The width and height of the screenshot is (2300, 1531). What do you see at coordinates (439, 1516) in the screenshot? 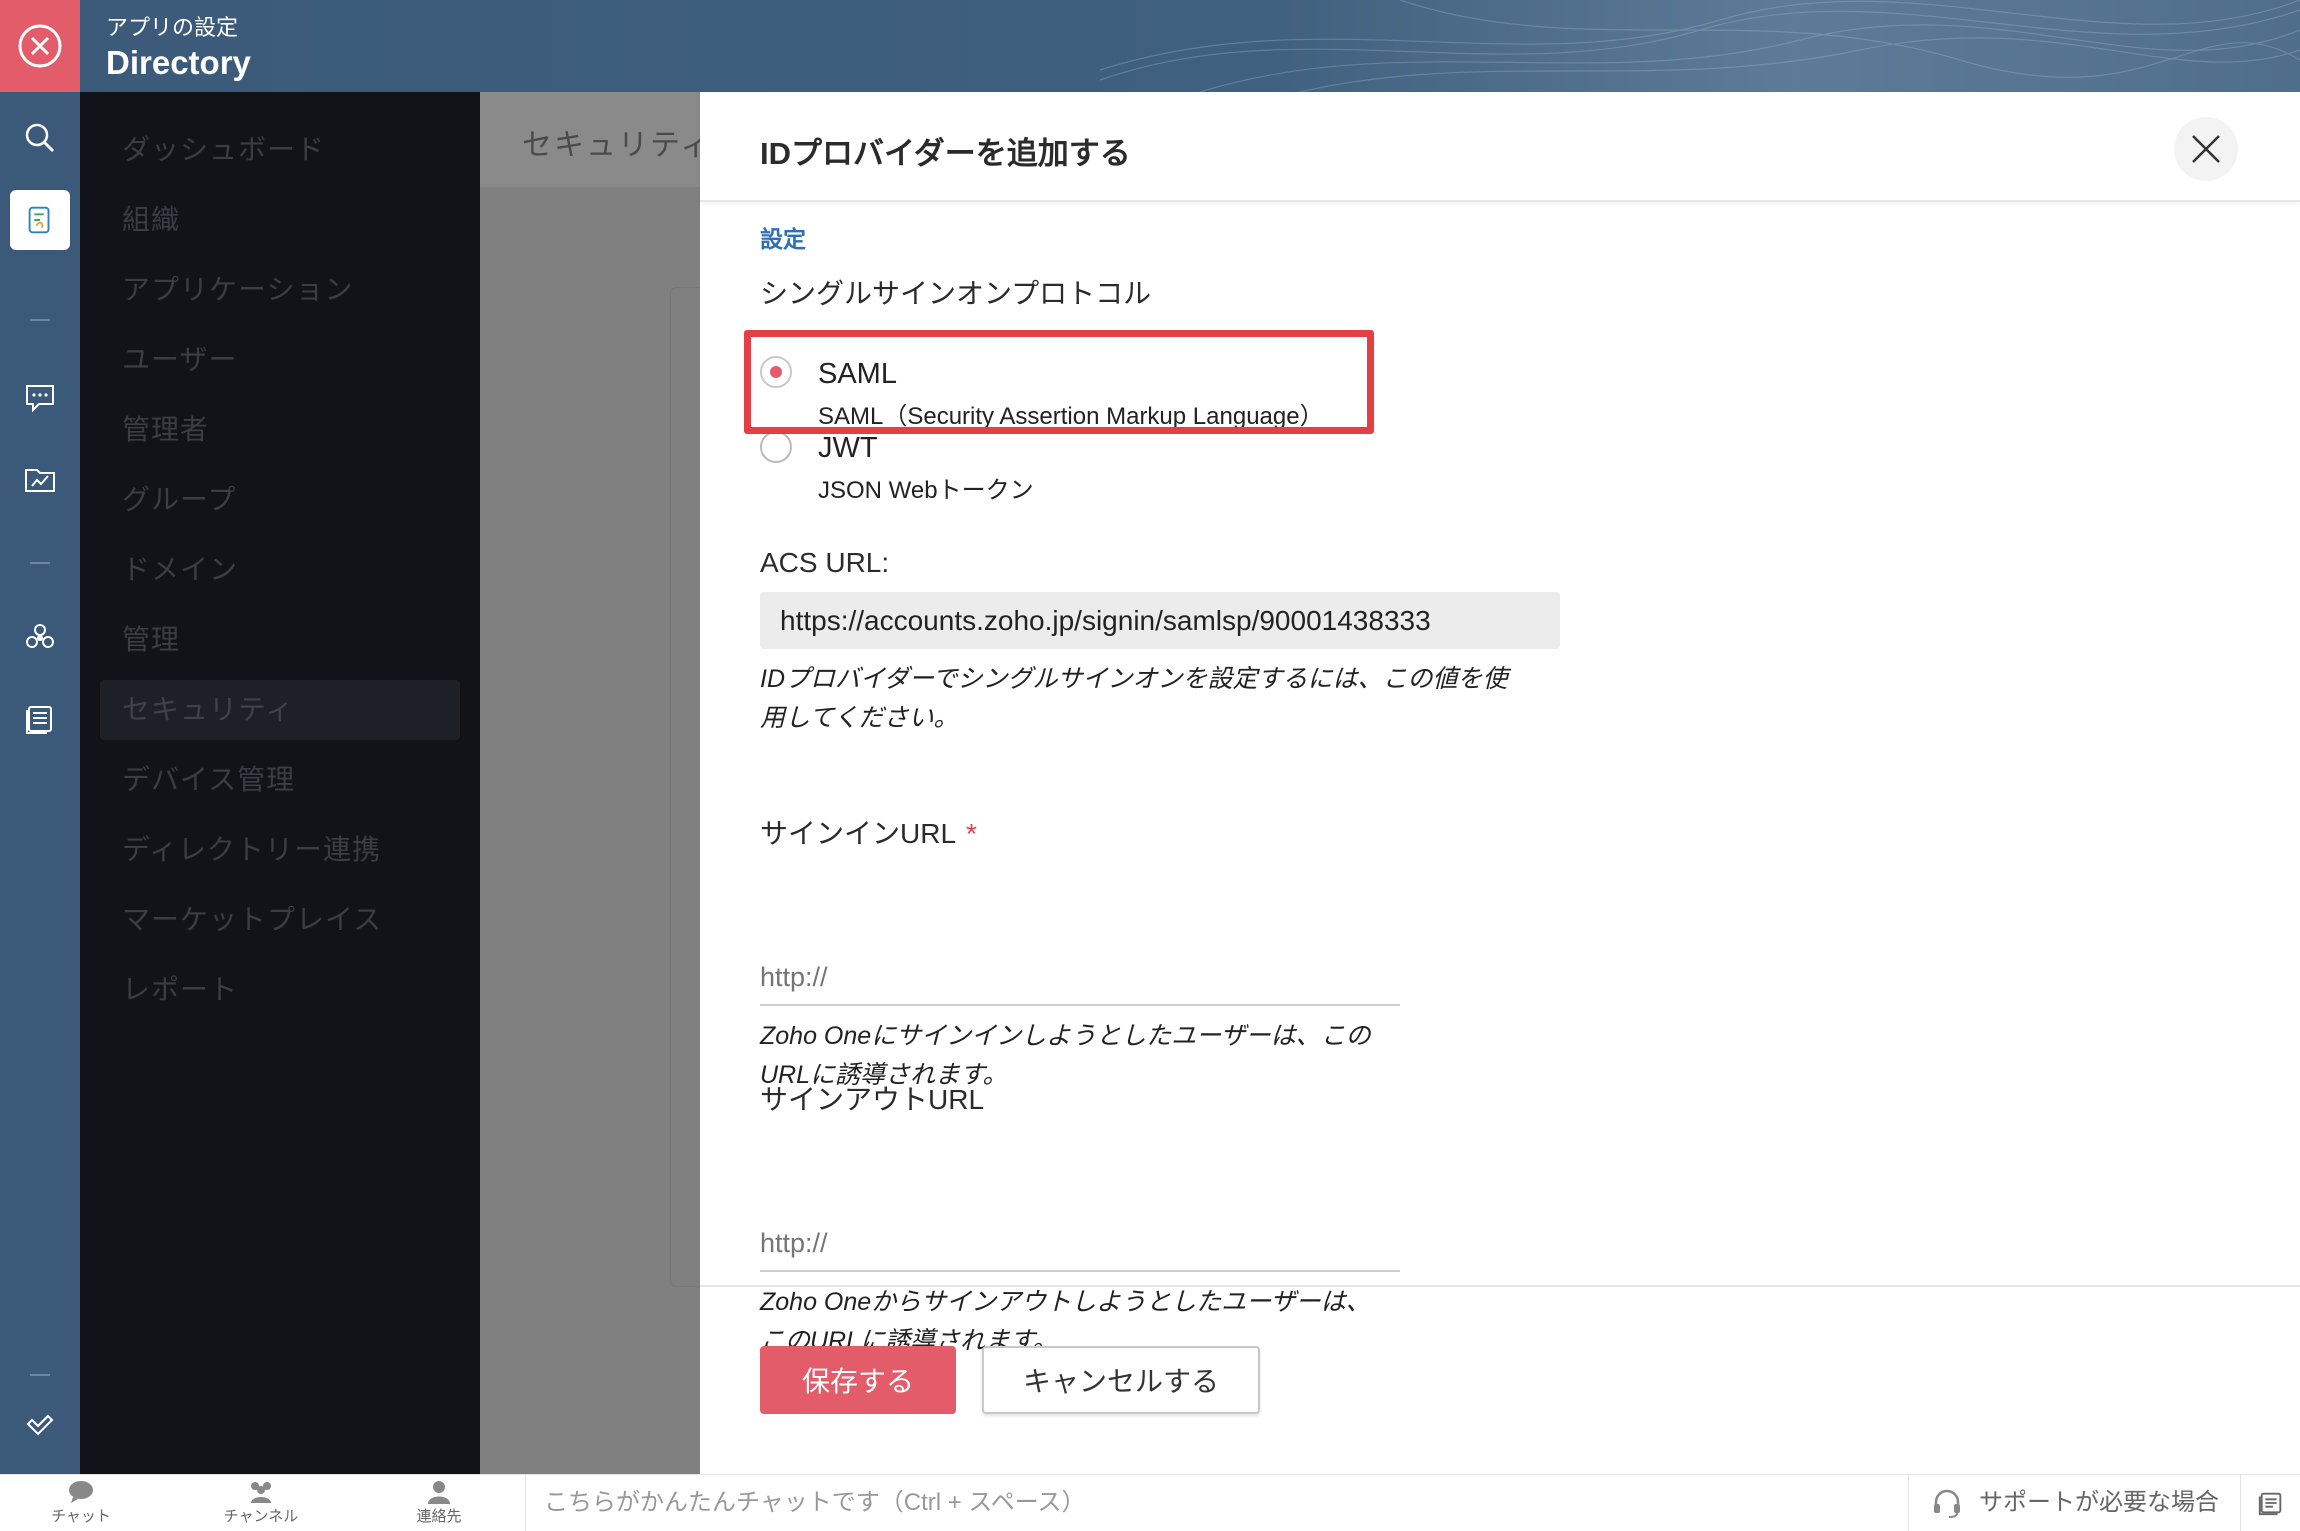
I see `bottom-contacts-label: 連絡先` at bounding box center [439, 1516].